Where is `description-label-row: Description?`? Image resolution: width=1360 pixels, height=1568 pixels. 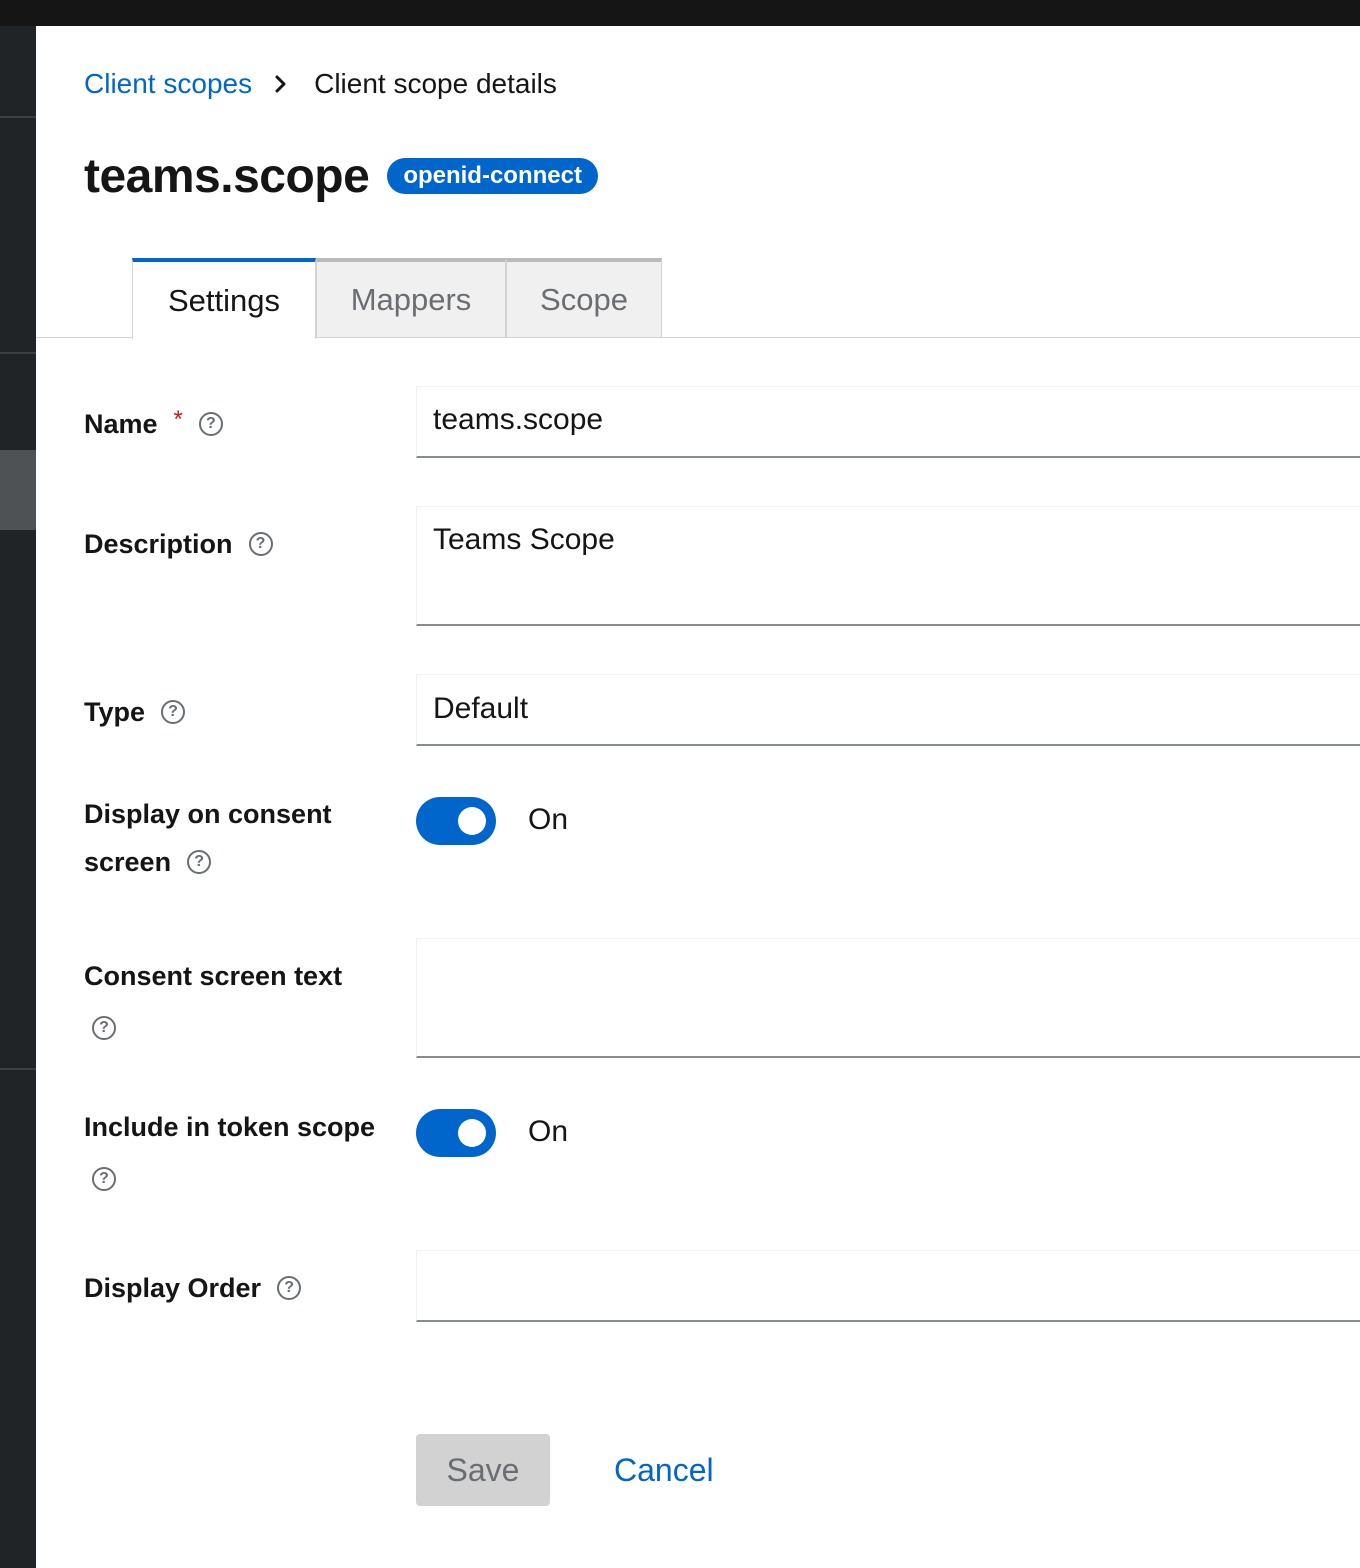 description-label-row: Description? is located at coordinates (178, 544).